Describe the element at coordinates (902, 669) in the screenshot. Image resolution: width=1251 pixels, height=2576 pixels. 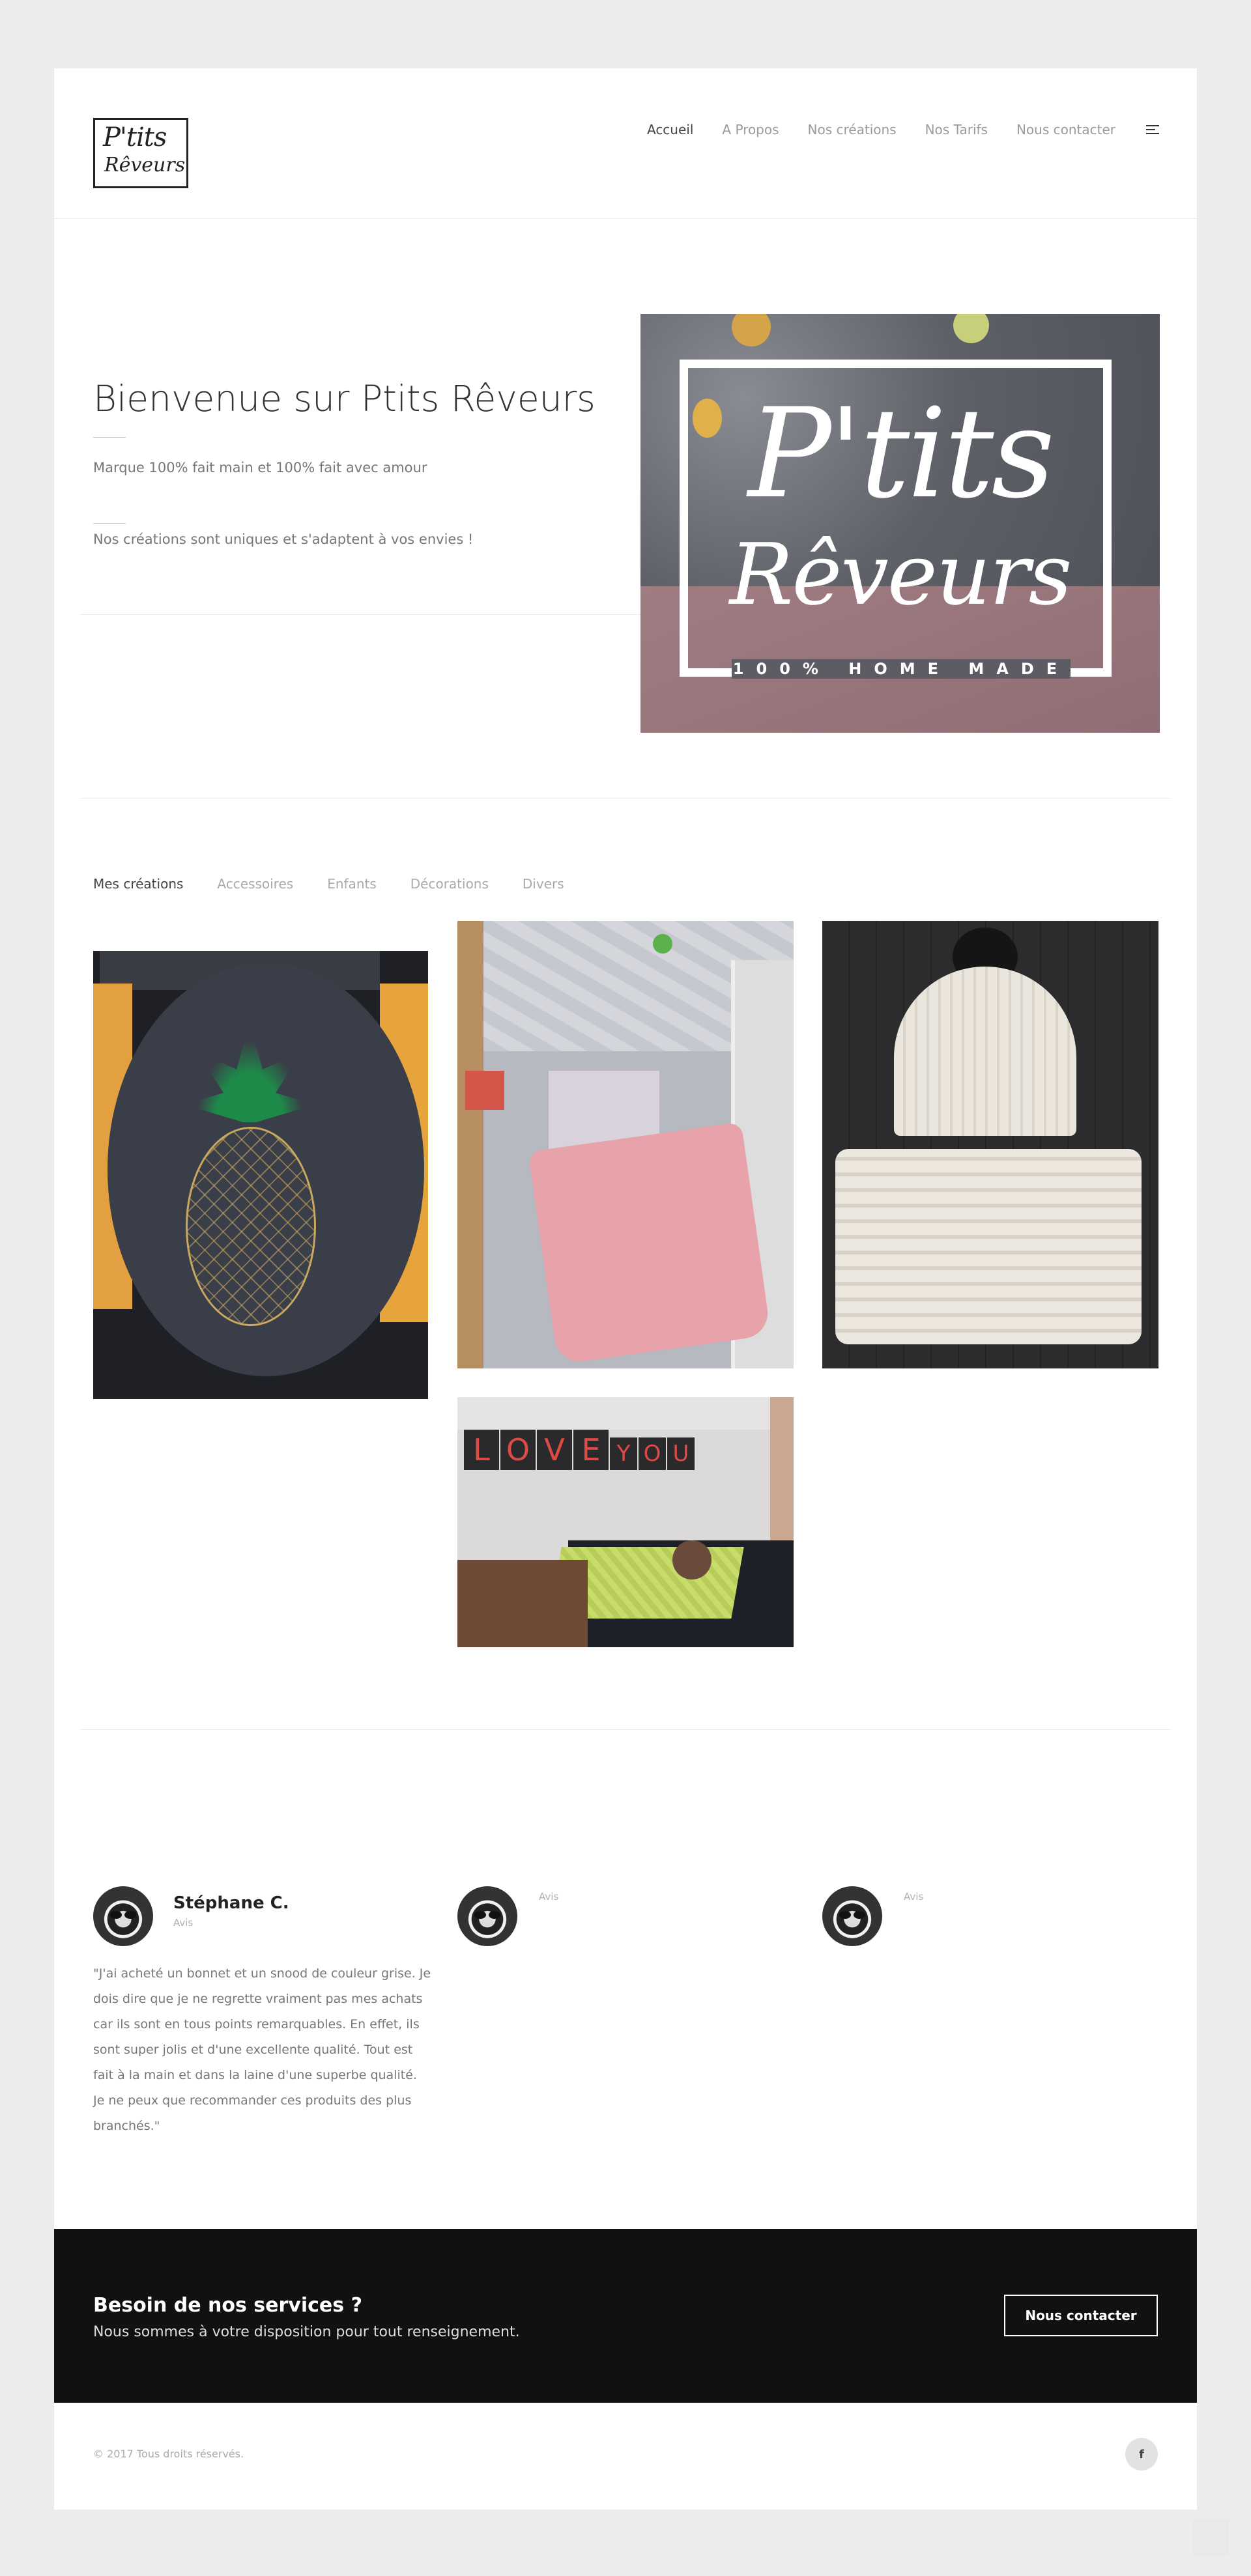
I see `hero-image-tagline: 100% HOME MADE` at that location.